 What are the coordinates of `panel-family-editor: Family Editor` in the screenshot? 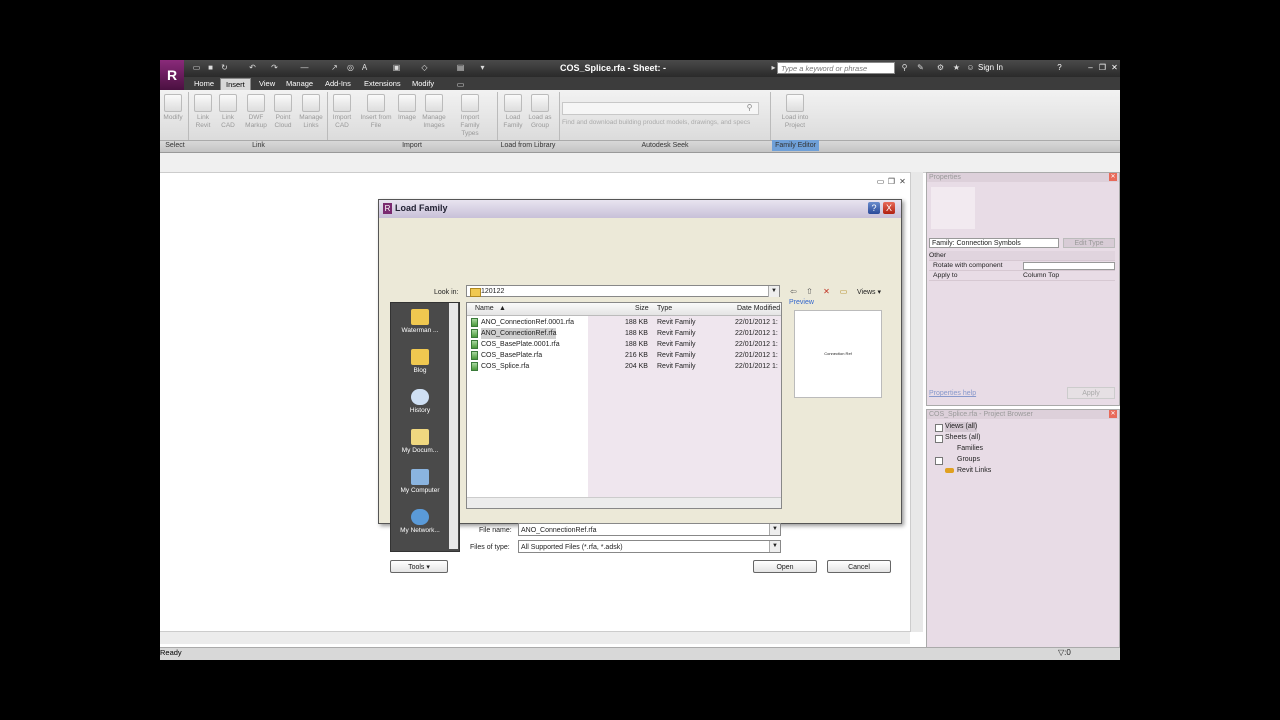 It's located at (795, 146).